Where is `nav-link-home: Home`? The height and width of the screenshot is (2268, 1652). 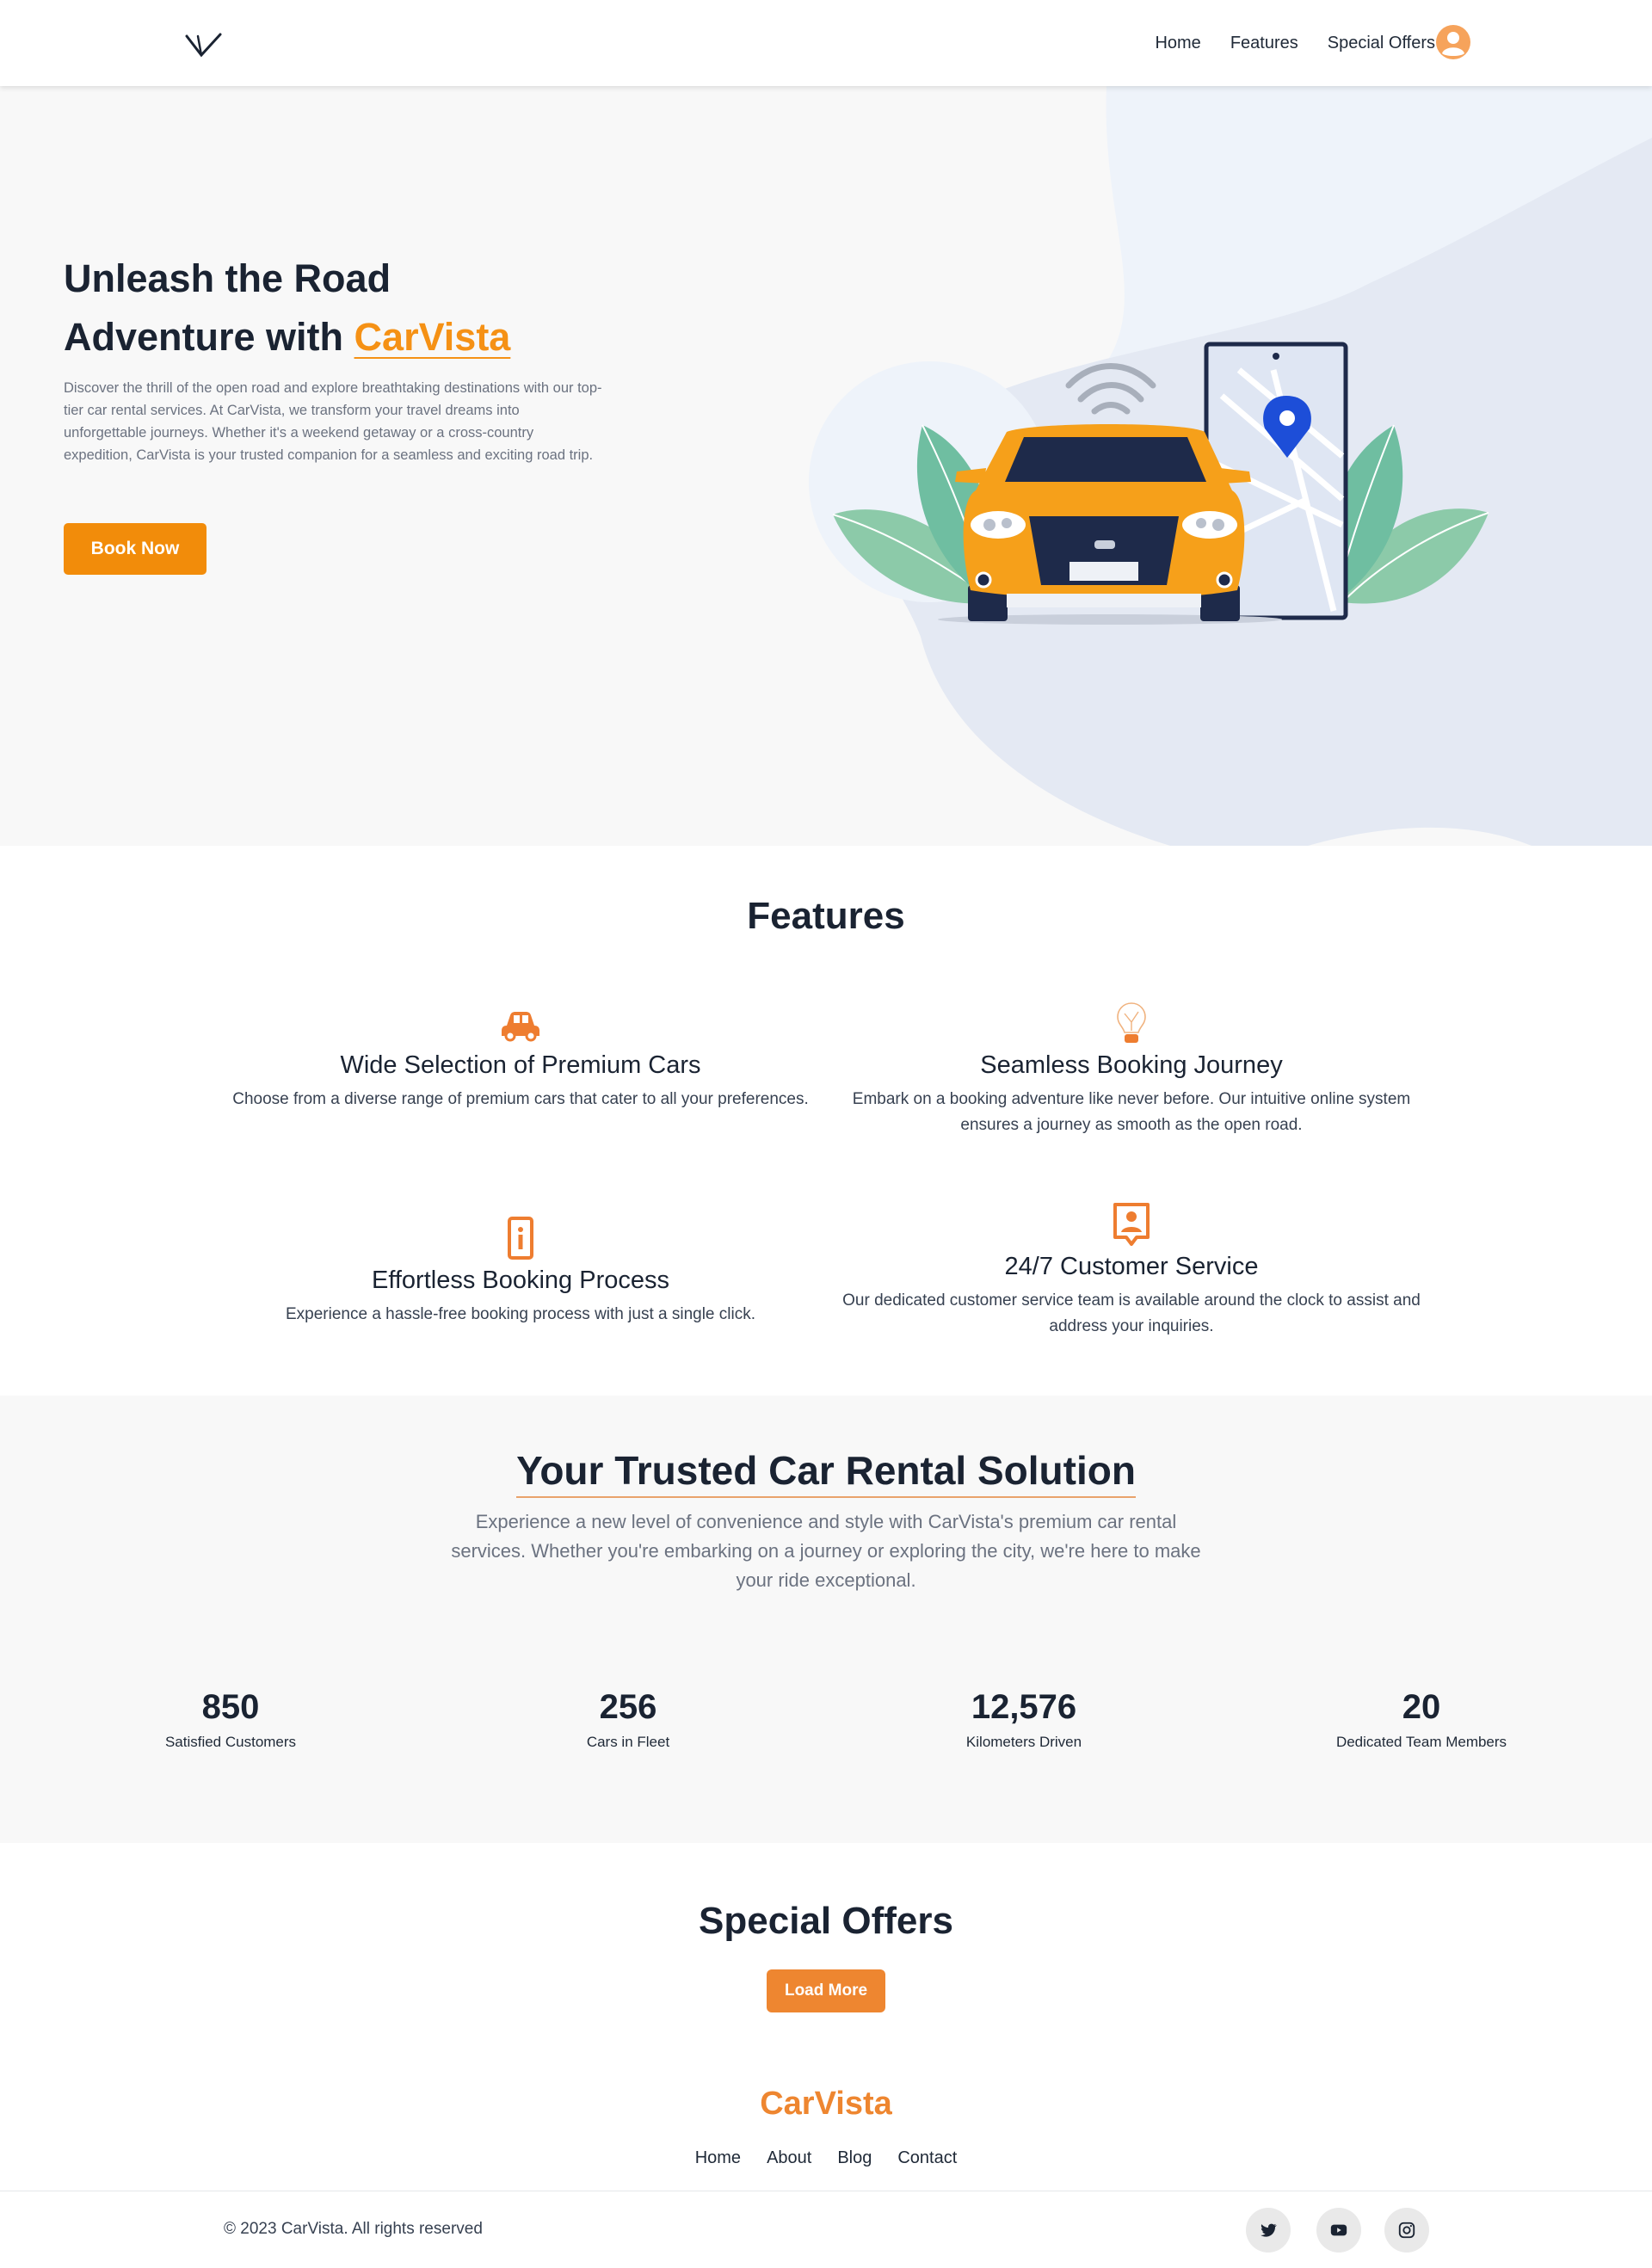 nav-link-home: Home is located at coordinates (1177, 43).